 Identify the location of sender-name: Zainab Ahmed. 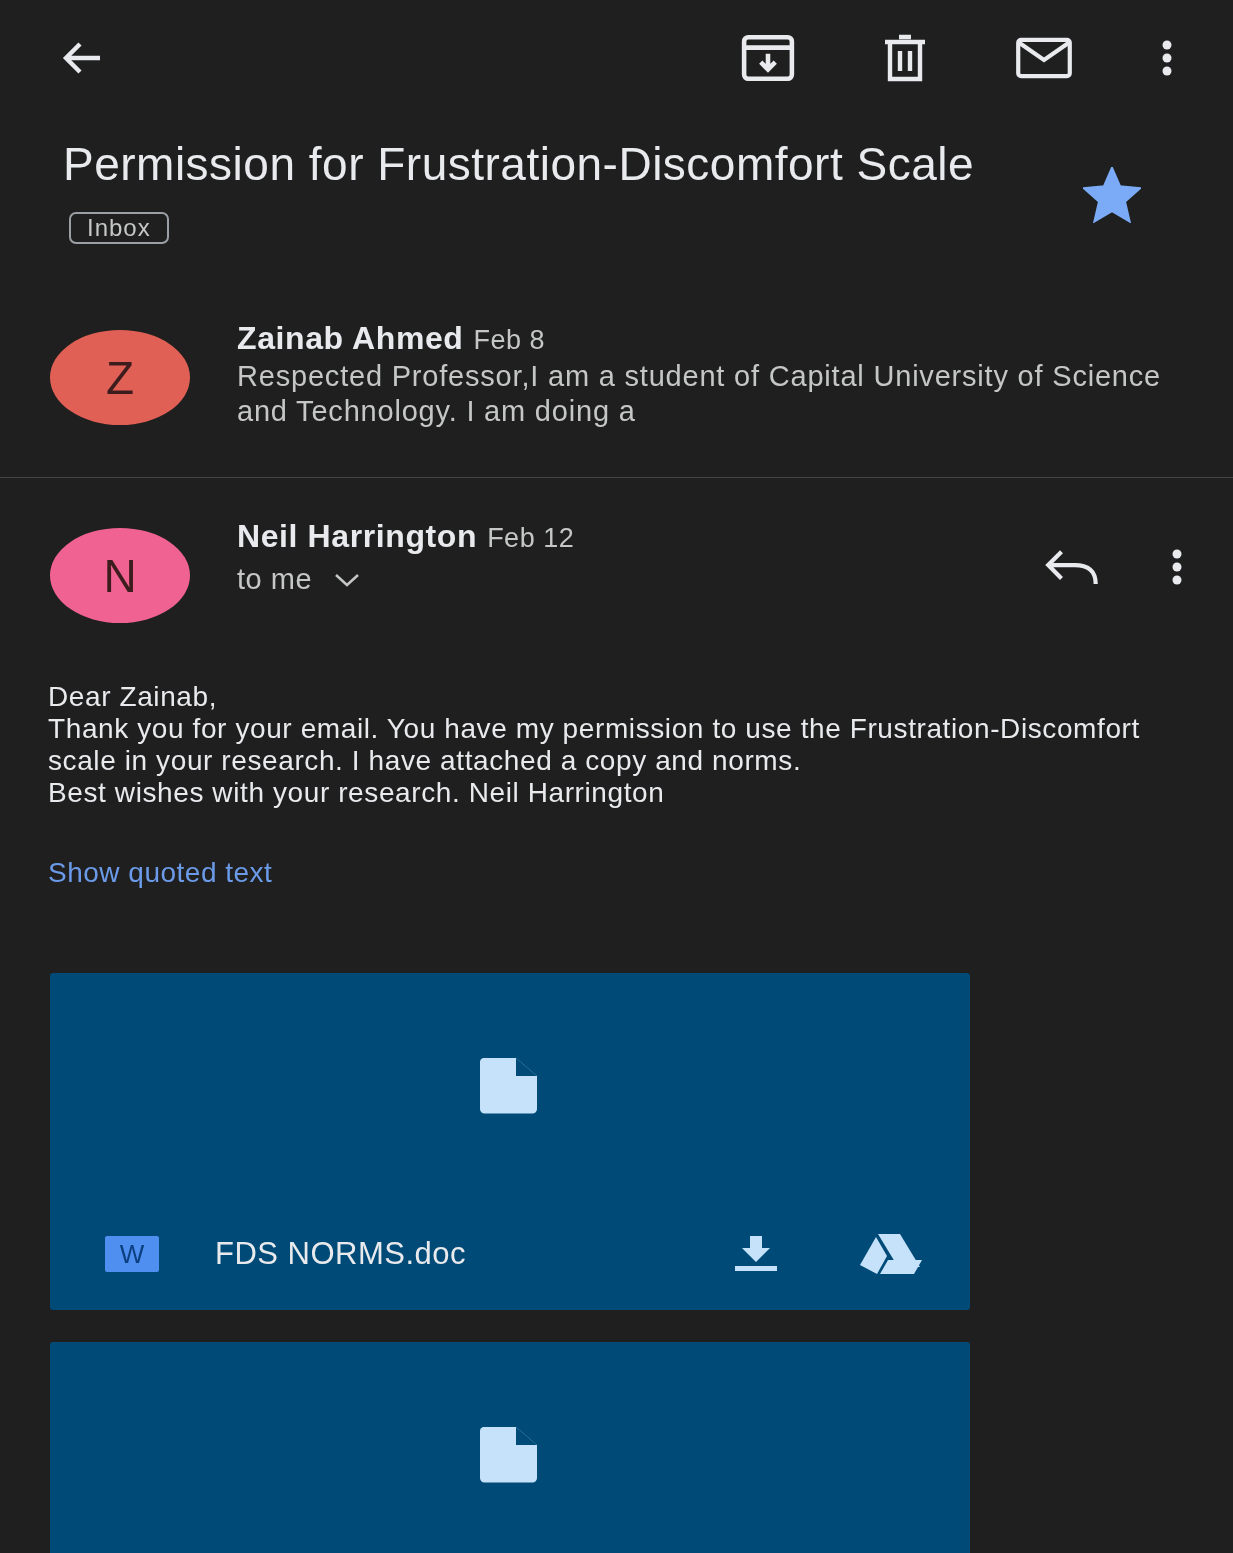
(350, 338).